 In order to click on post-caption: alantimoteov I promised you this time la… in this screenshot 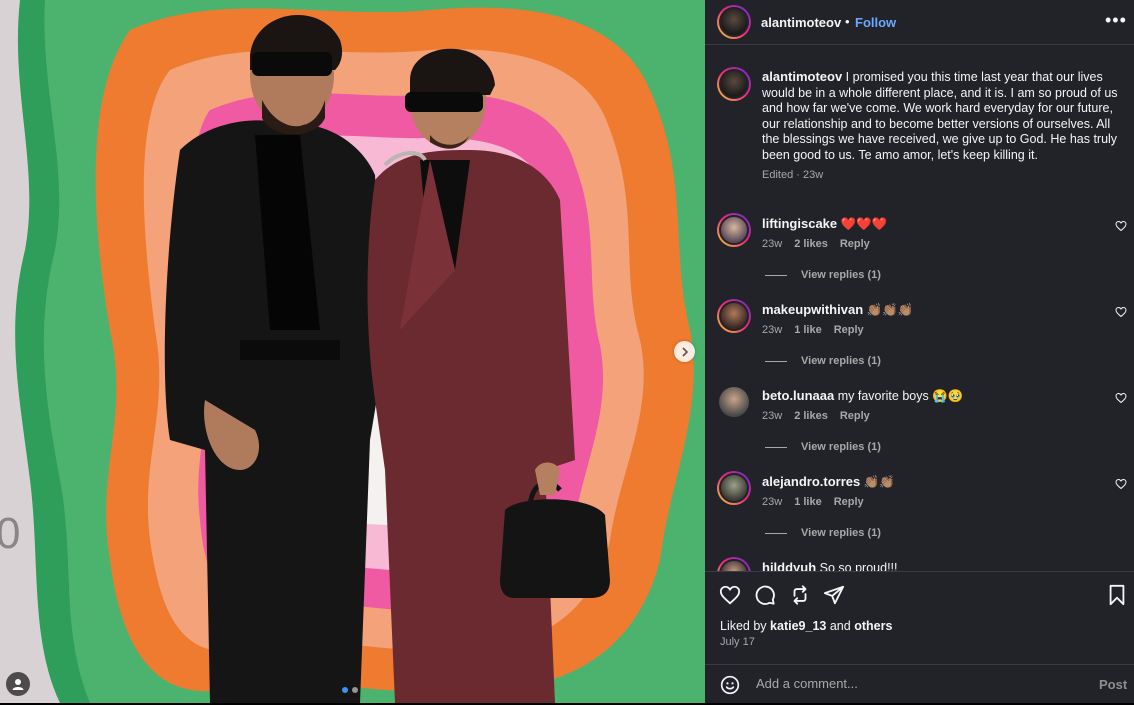, I will do `click(941, 126)`.